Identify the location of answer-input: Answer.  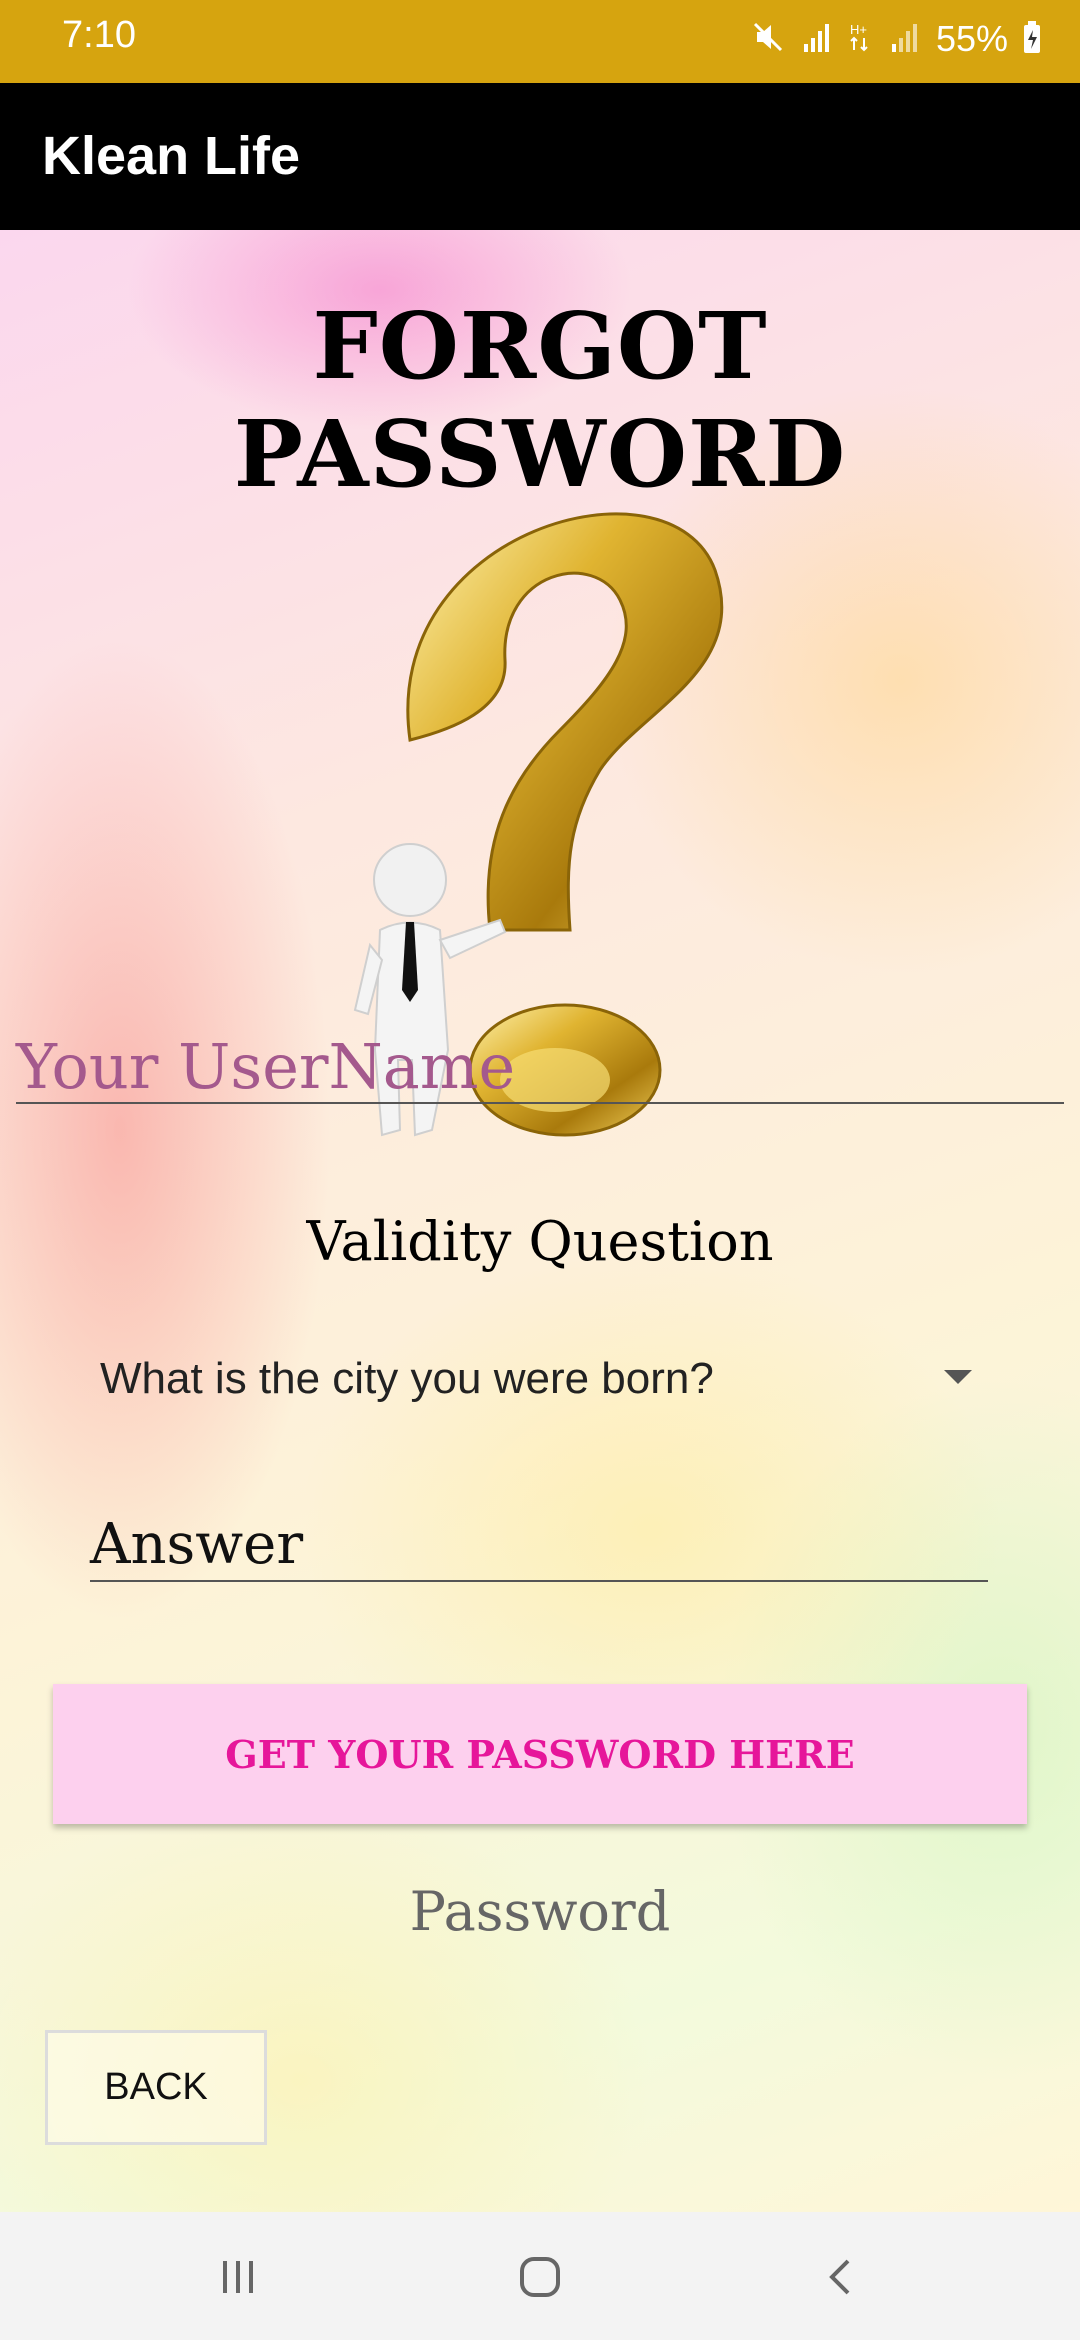
(539, 1547).